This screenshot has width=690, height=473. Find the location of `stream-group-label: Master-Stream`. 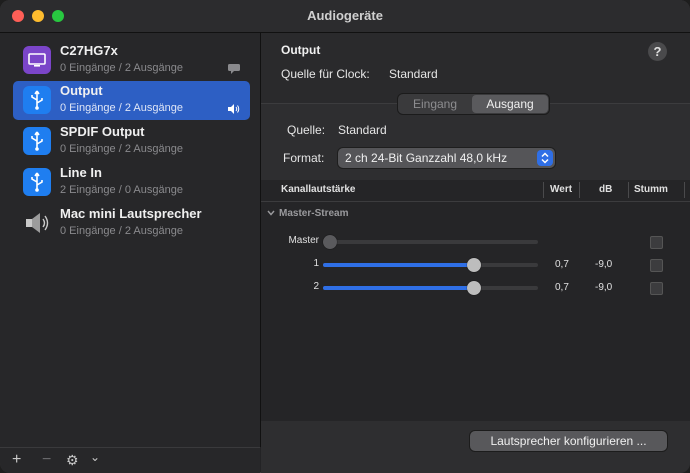

stream-group-label: Master-Stream is located at coordinates (314, 213).